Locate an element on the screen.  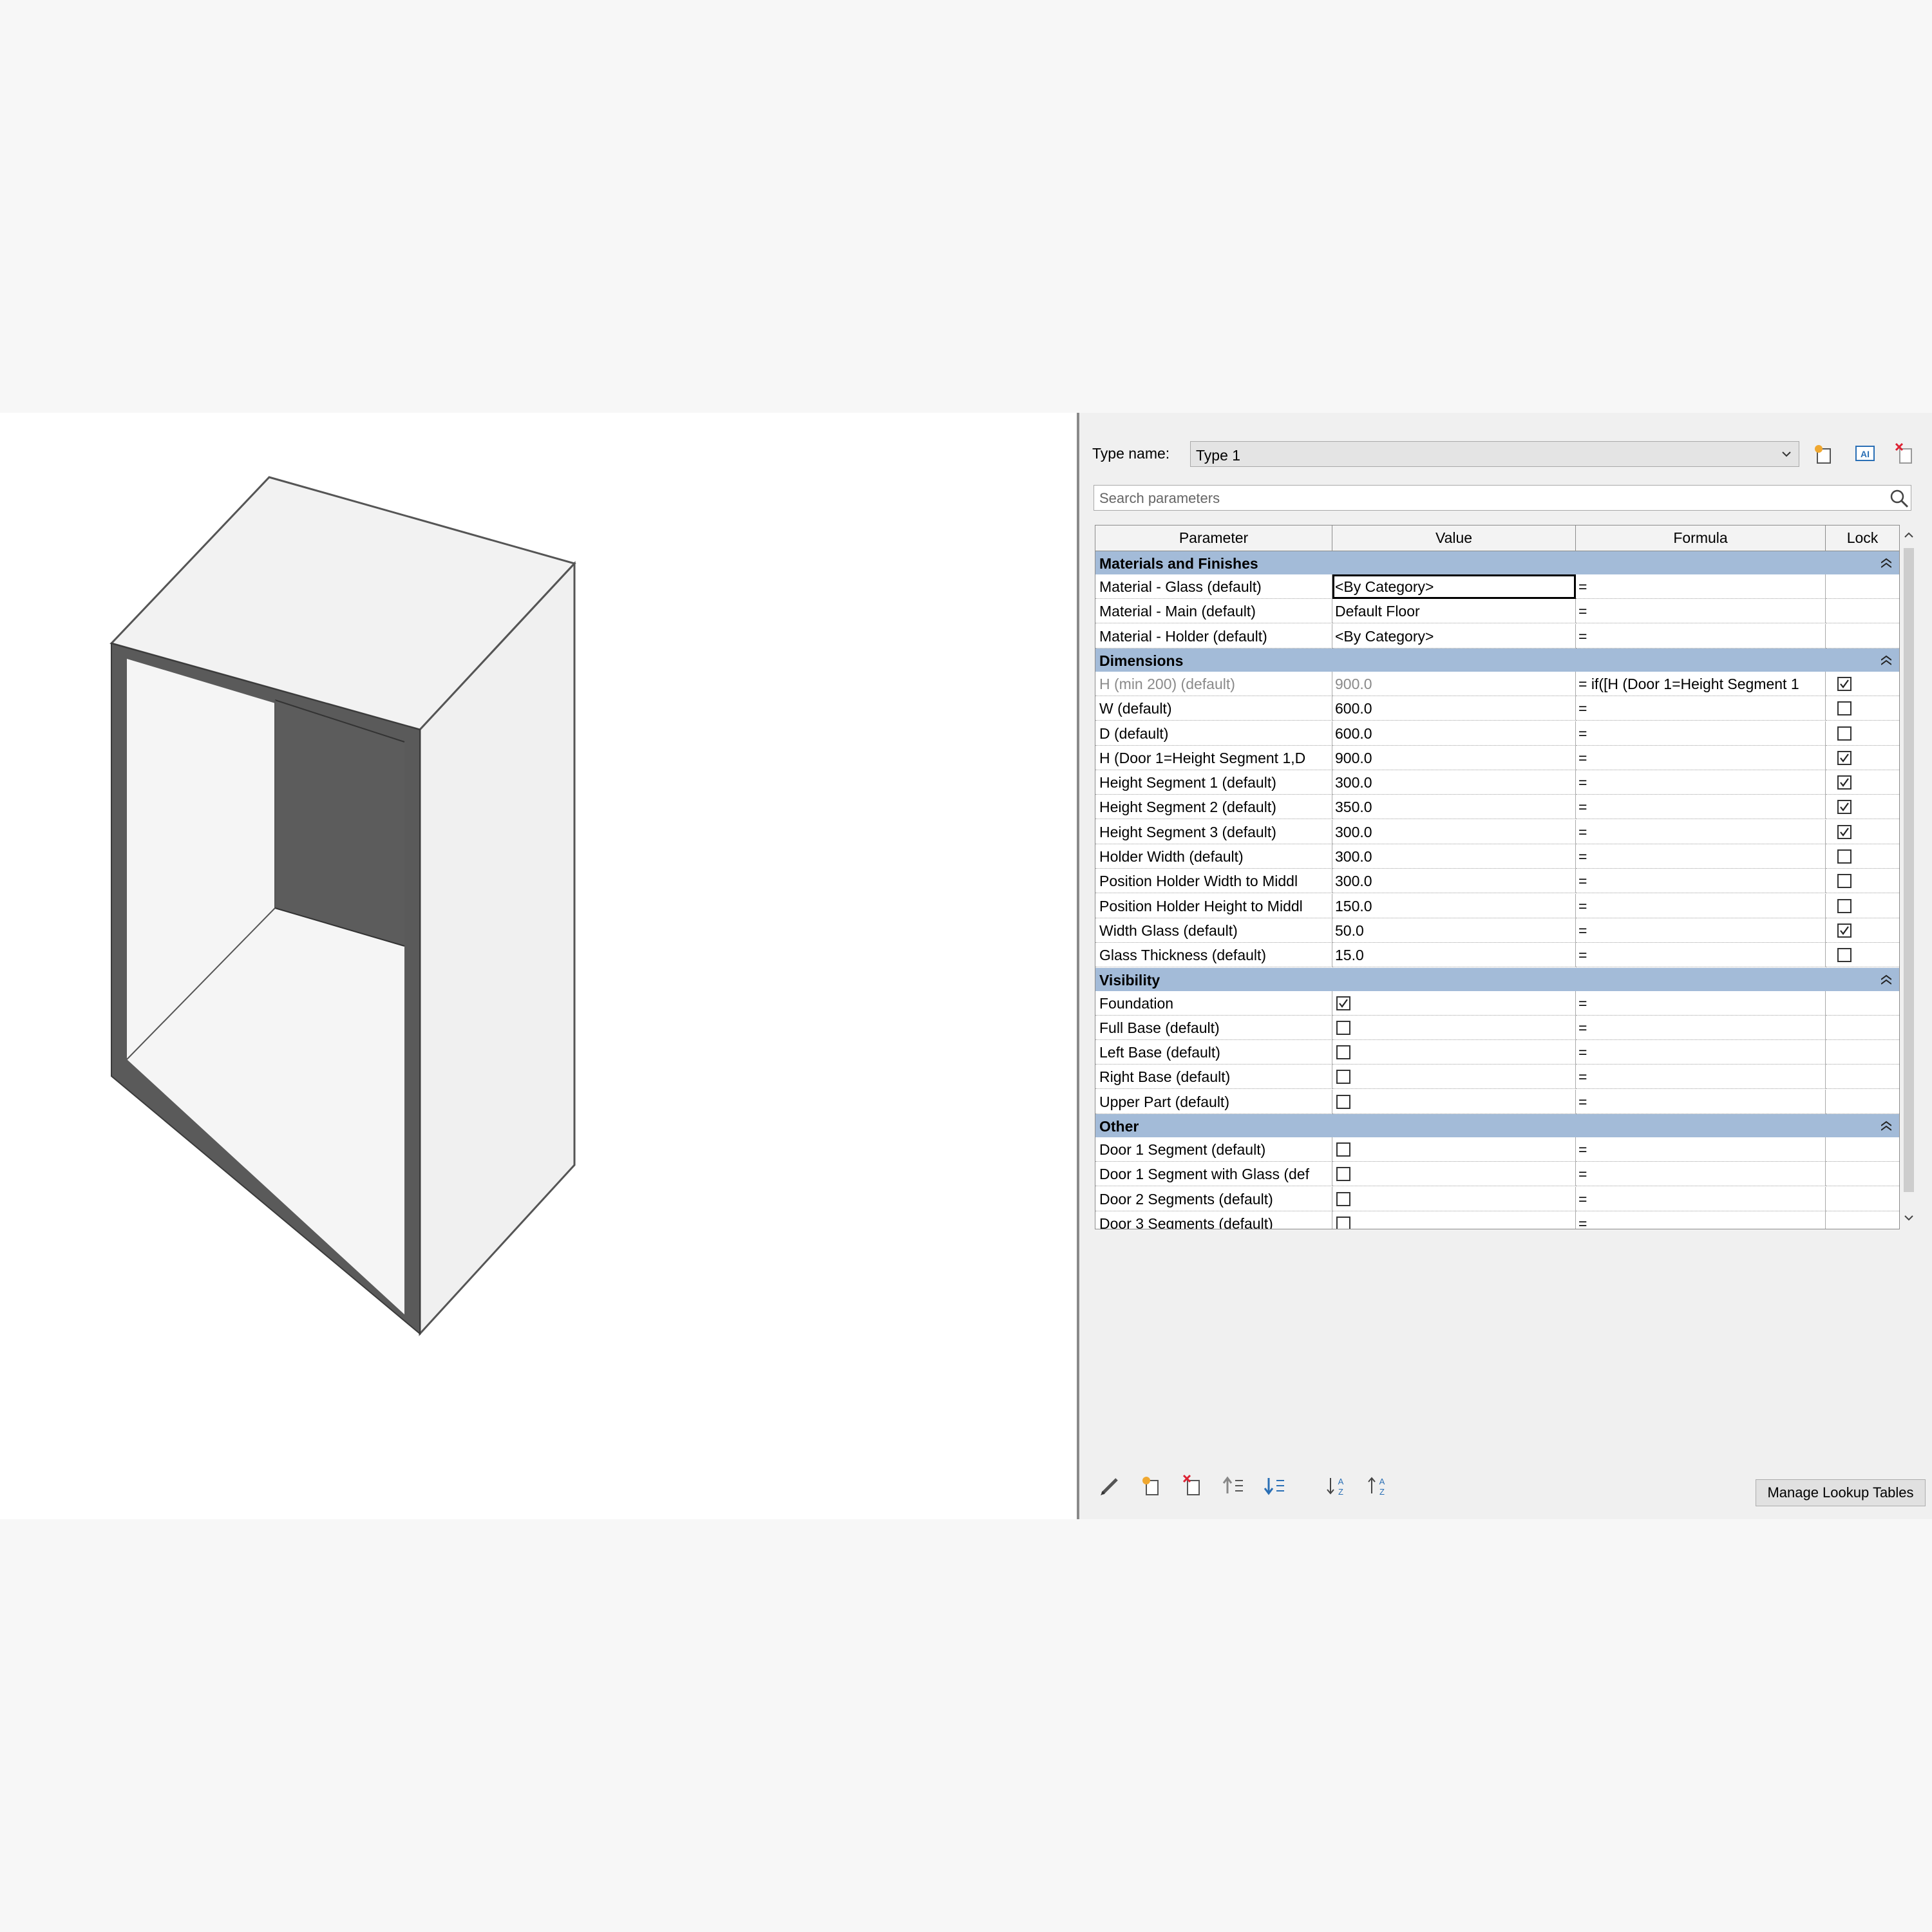
parameter-name: Foundation is located at coordinates (1213, 1003).